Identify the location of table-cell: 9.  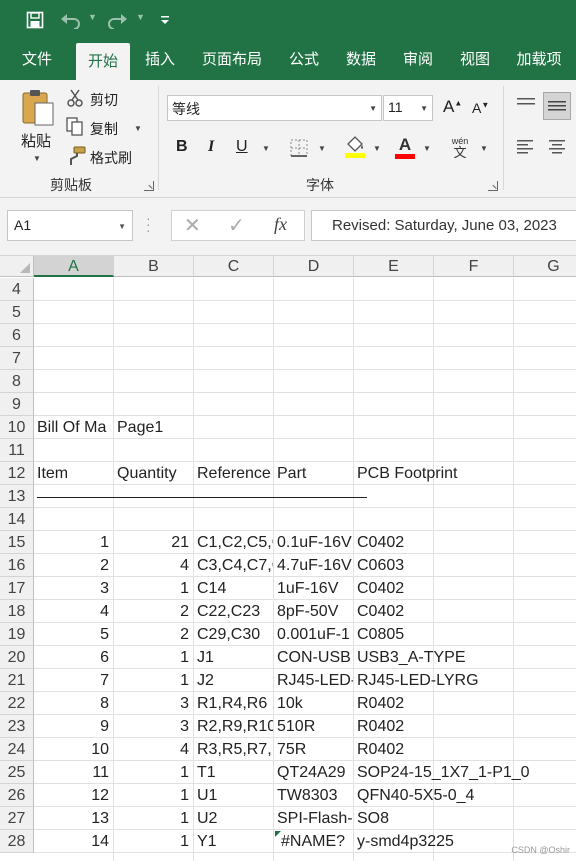
(71, 726).